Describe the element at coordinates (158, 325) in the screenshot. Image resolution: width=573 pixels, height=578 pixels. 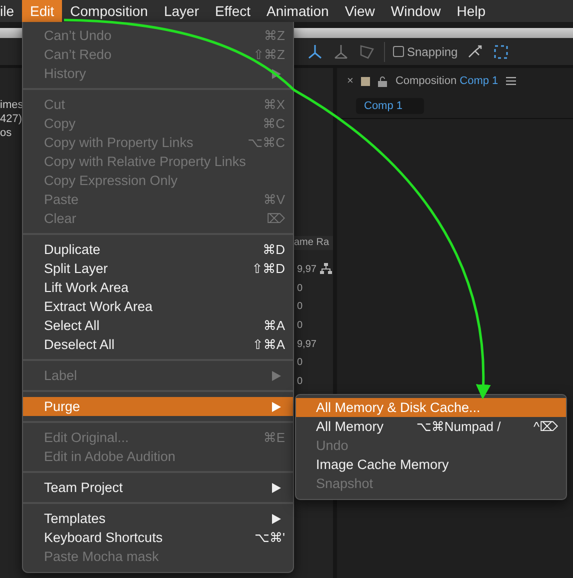
I see `menu-item: Select All ⌘A` at that location.